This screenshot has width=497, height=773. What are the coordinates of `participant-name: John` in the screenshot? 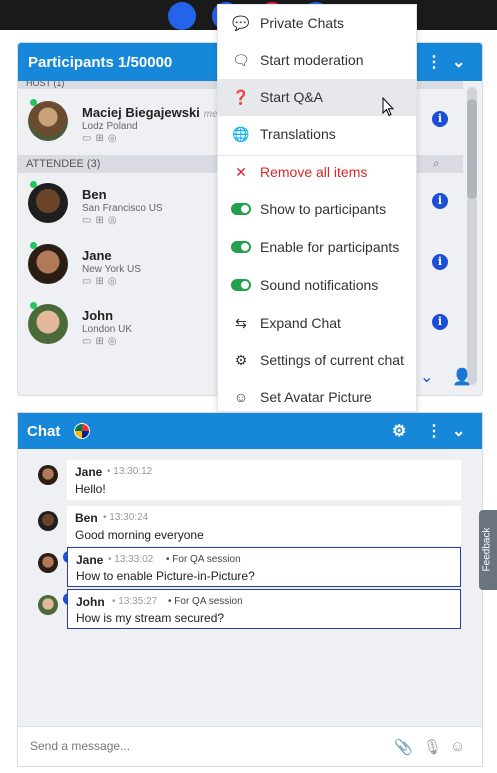 It's located at (98, 315).